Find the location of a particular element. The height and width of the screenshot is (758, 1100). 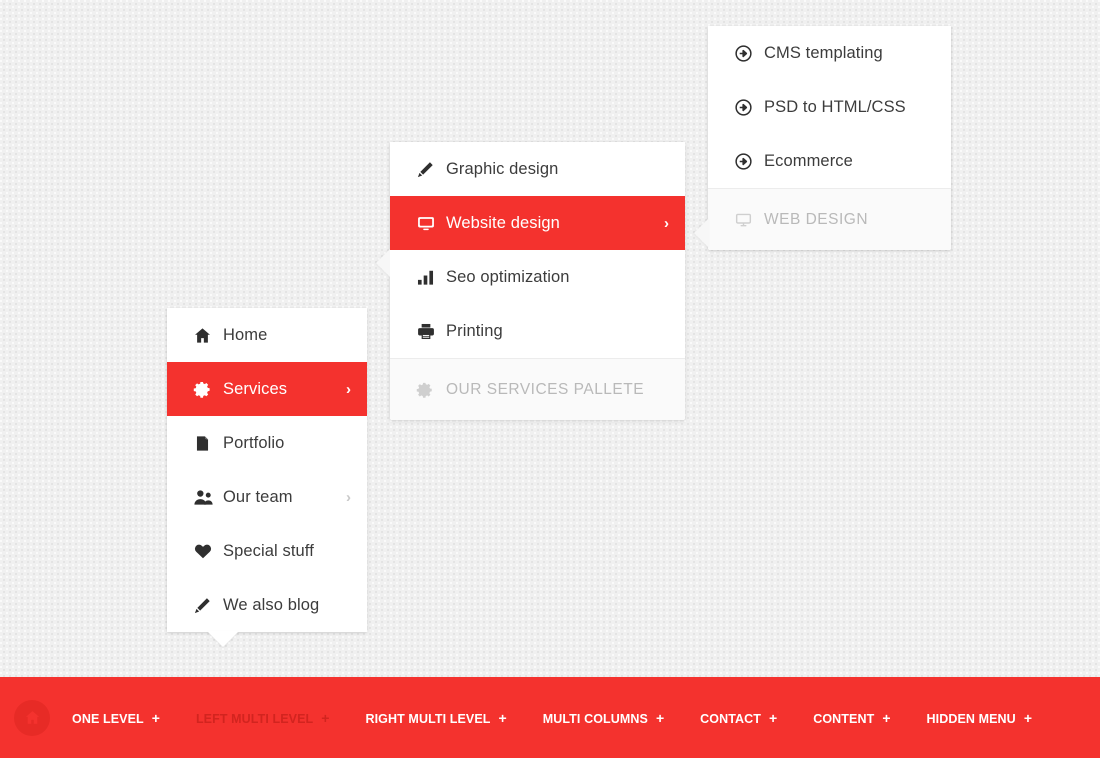

nav-link-contact: CONTACT + is located at coordinates (738, 718).